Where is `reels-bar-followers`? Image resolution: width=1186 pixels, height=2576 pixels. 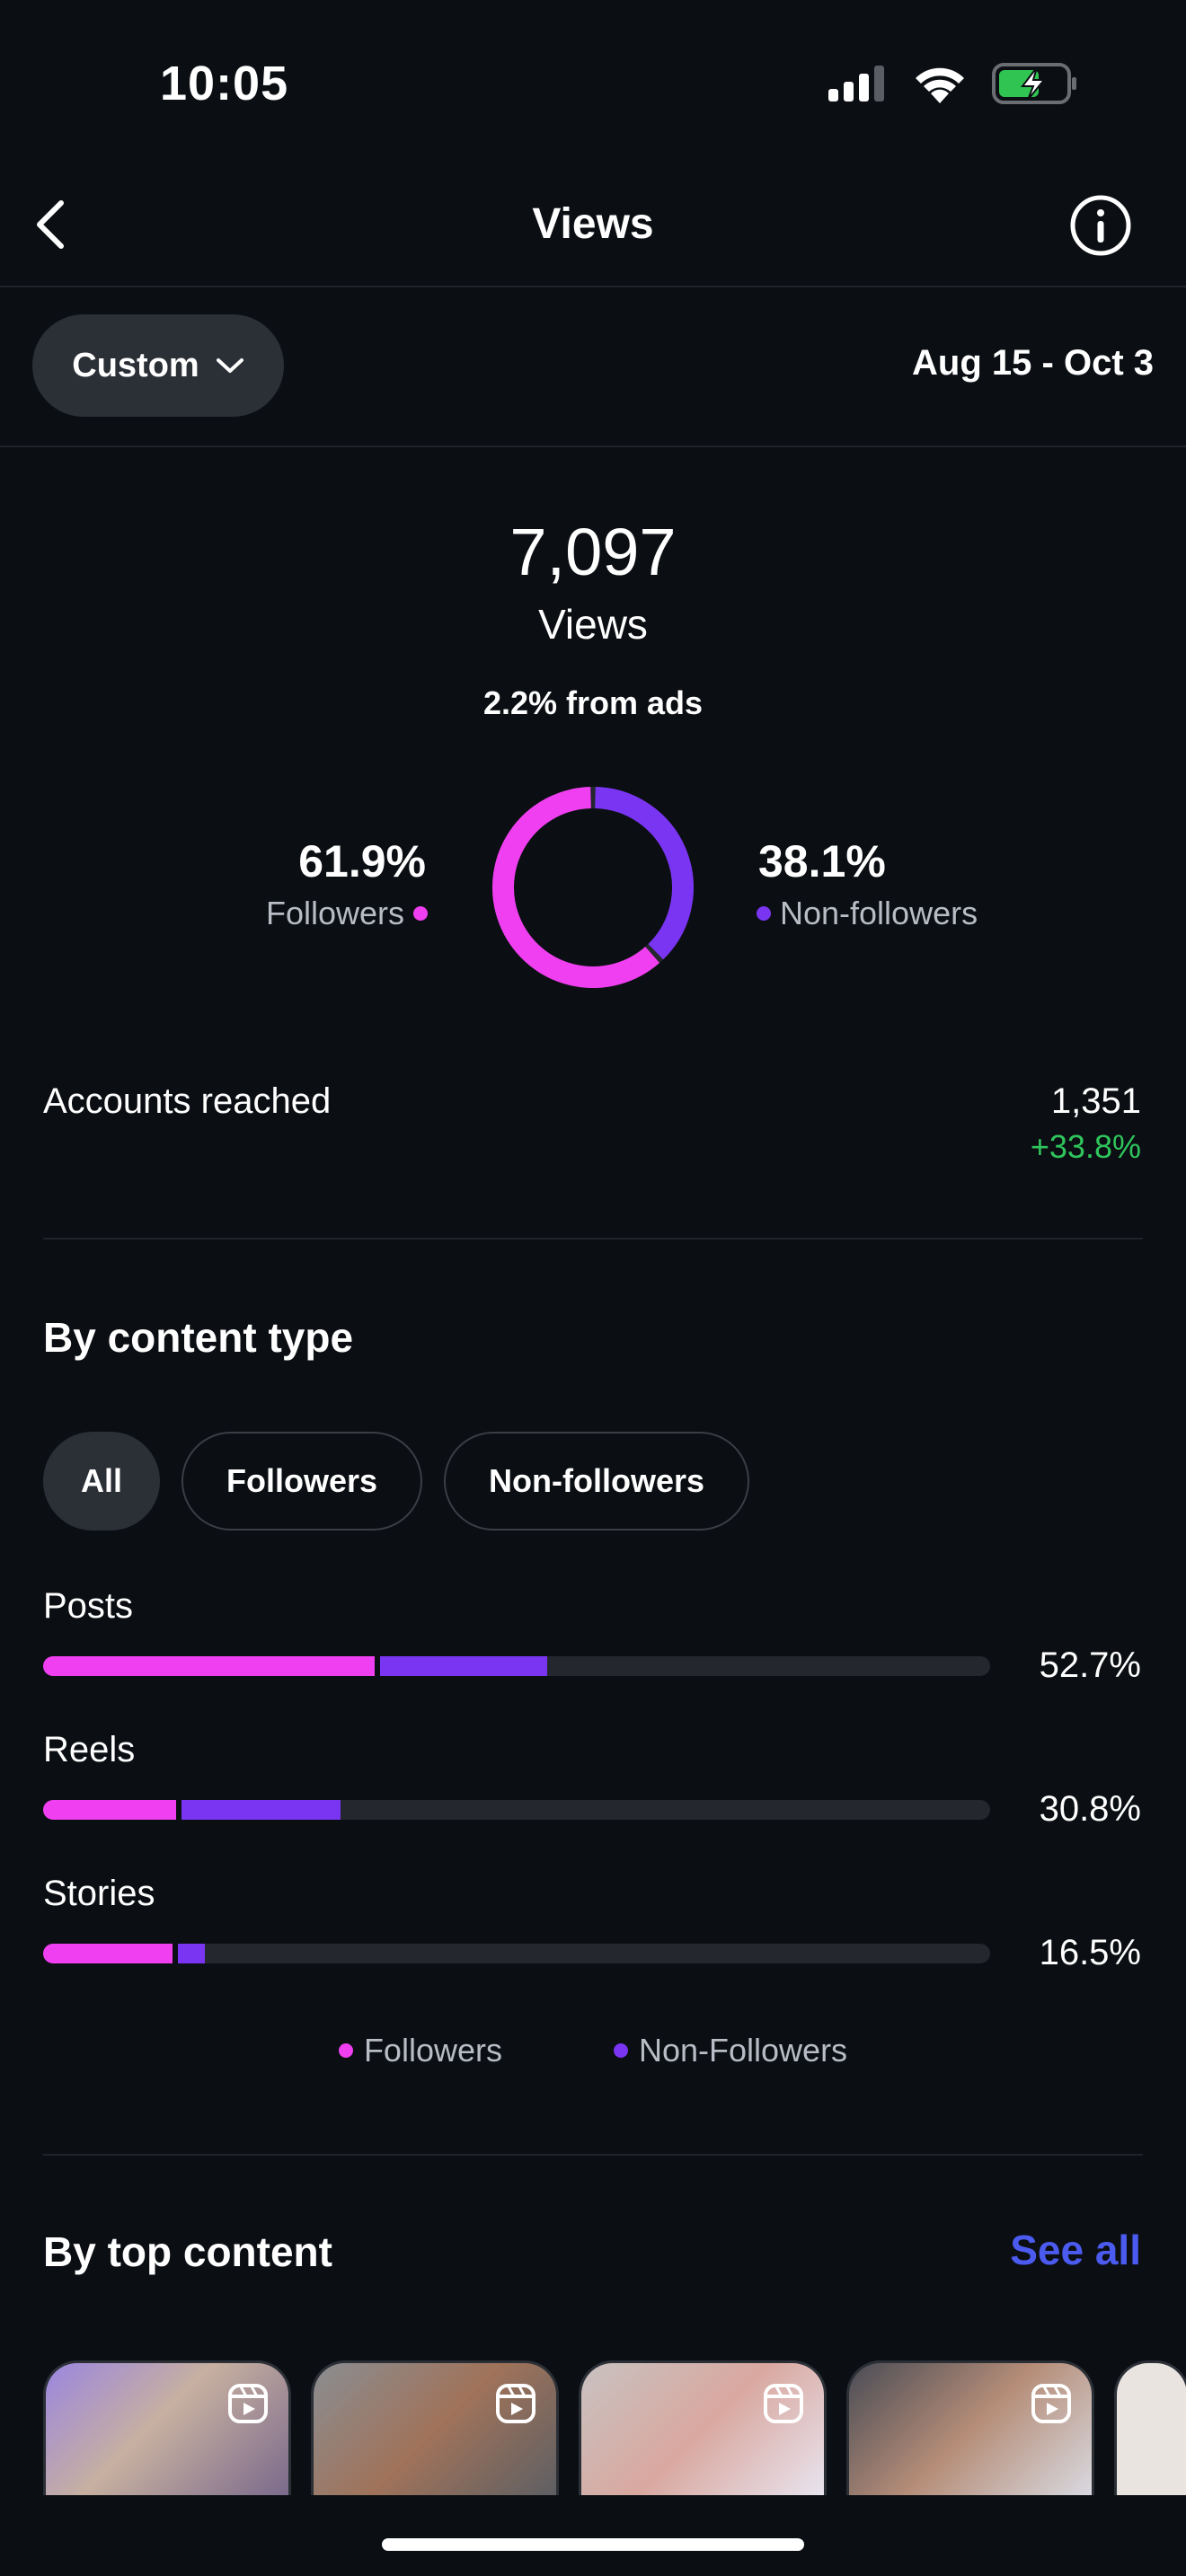 reels-bar-followers is located at coordinates (109, 1810).